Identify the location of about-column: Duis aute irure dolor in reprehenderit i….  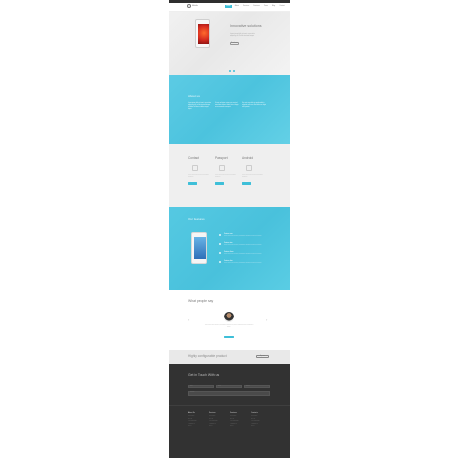
(254, 105).